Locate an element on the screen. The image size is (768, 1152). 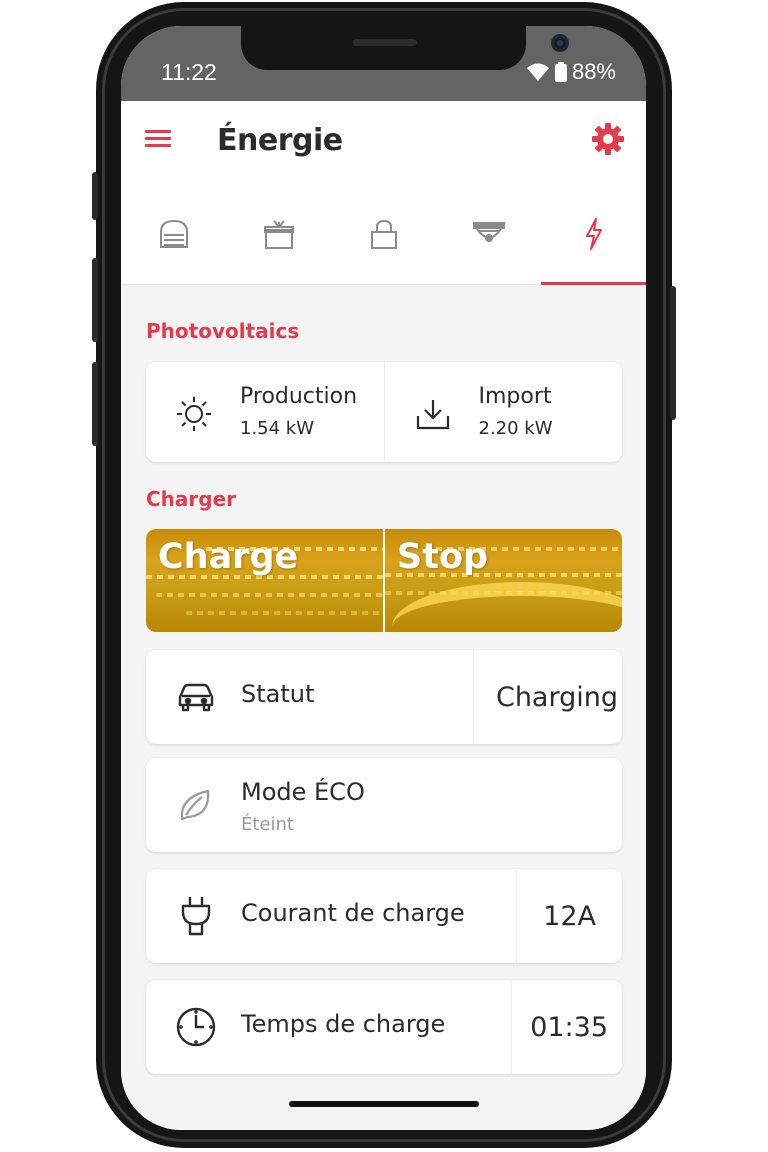
menu-icon is located at coordinates (160, 141).